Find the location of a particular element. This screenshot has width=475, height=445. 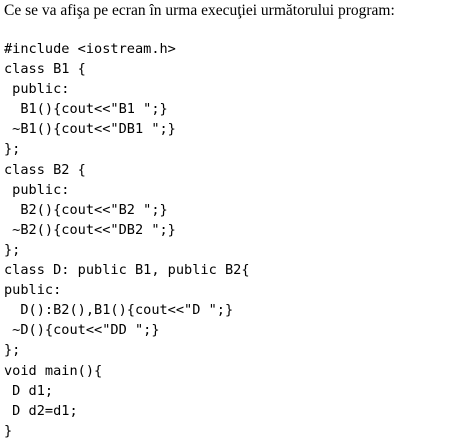

code-line: B2(){cout<<"B2 ";} is located at coordinates (86, 209).